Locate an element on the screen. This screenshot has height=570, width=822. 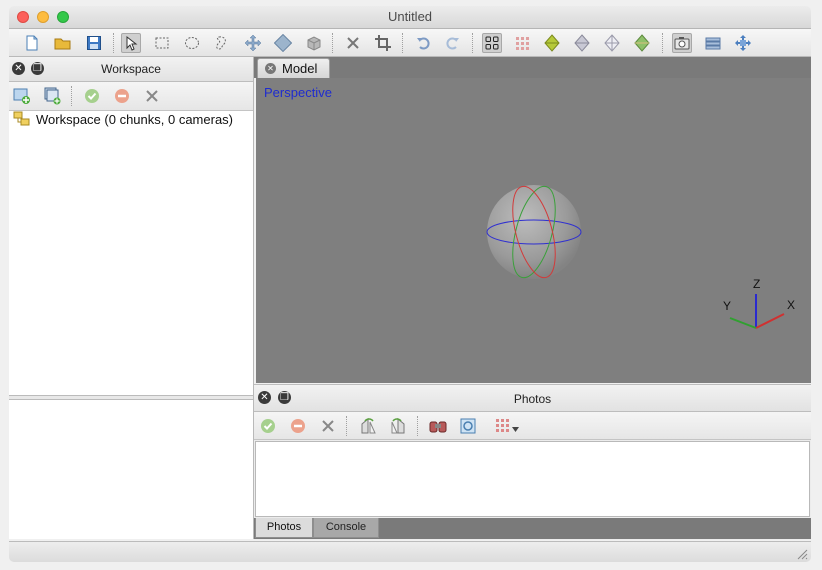
y-axis-line is located at coordinates (743, 323).